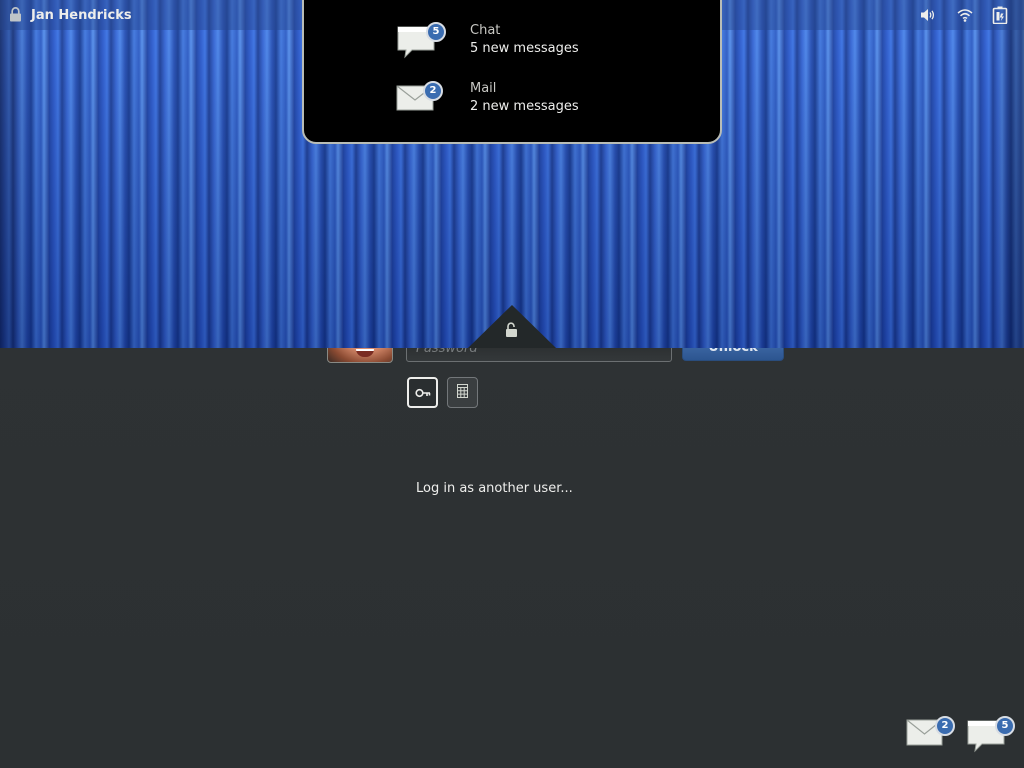 The image size is (1024, 768). I want to click on unlocked-padlock-icon, so click(511, 330).